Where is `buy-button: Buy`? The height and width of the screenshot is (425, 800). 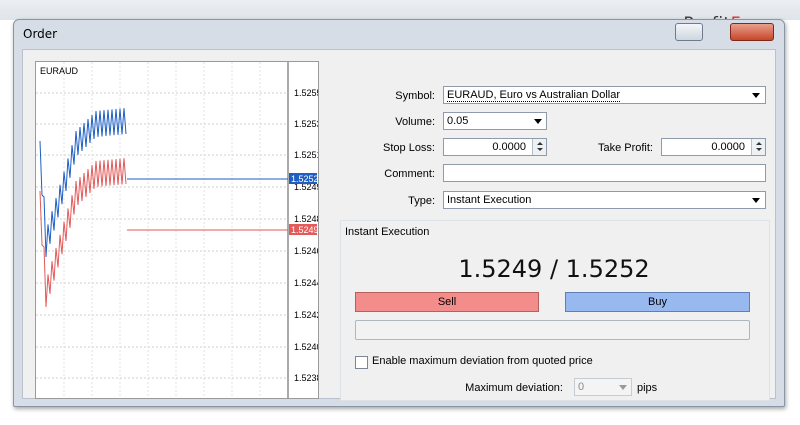 buy-button: Buy is located at coordinates (657, 302).